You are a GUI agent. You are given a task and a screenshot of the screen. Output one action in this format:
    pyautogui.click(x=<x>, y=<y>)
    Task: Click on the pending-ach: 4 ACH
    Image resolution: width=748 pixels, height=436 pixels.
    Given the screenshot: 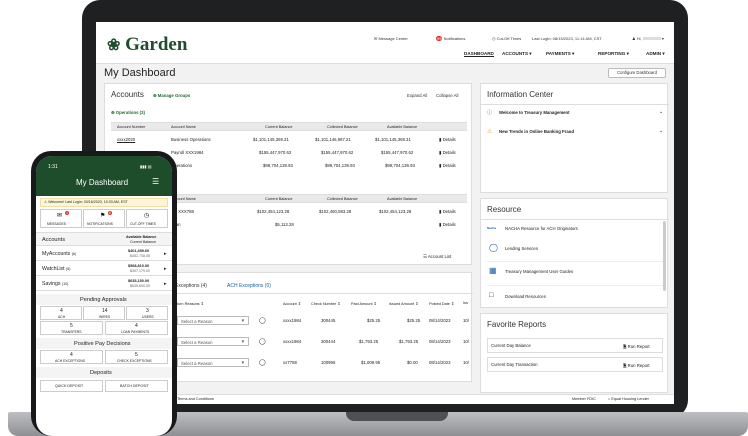 What is the action you would take?
    pyautogui.click(x=61, y=313)
    